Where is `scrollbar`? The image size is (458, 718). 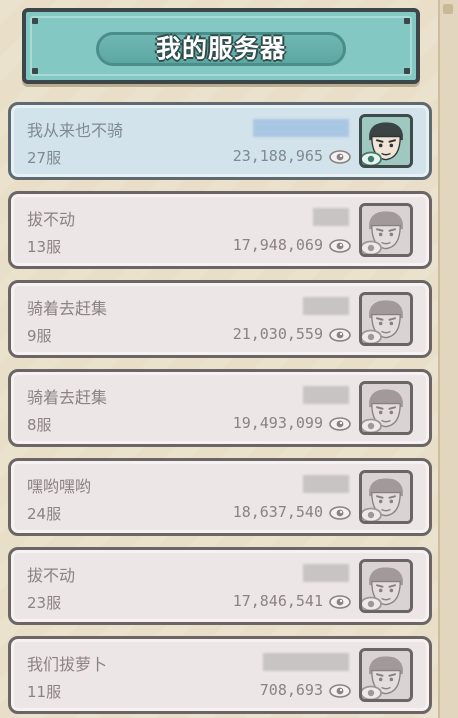 scrollbar is located at coordinates (448, 359).